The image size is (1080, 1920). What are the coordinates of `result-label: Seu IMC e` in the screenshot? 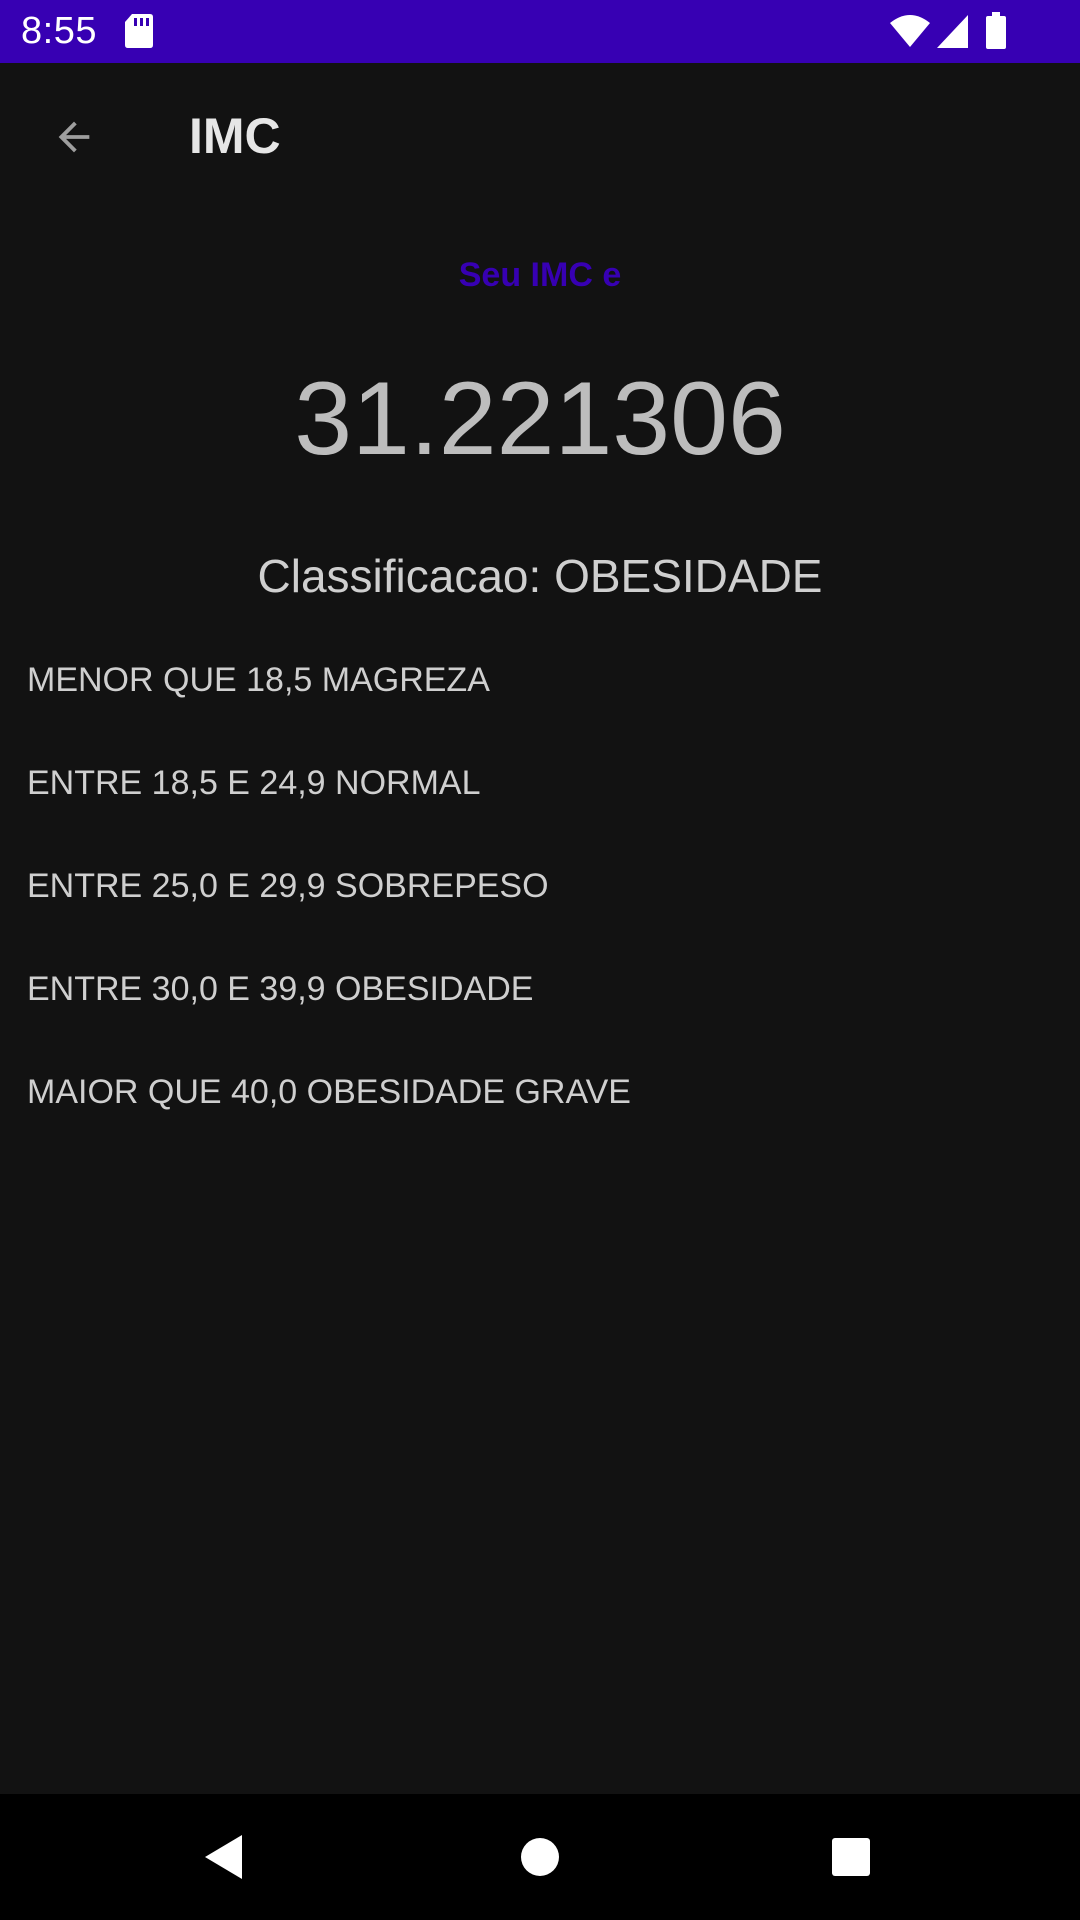 It's located at (540, 275).